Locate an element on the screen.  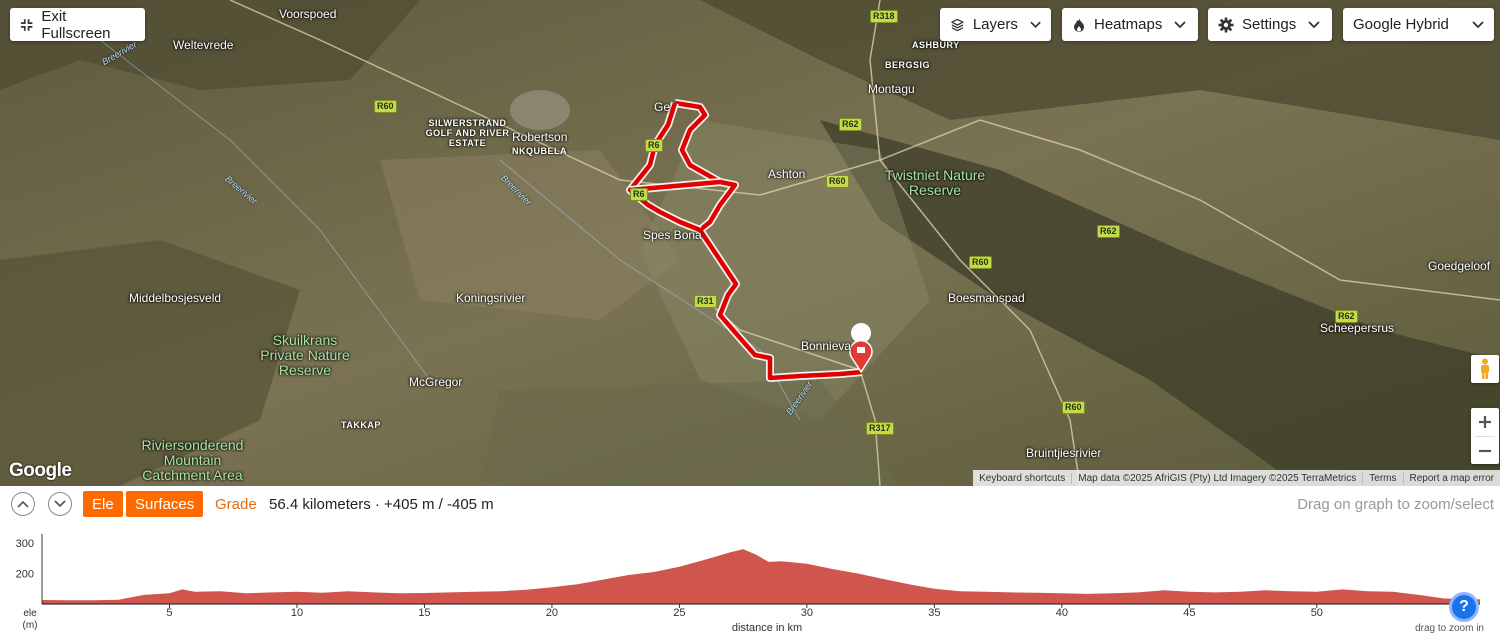
place-nkqubela: NKQUBELA is located at coordinates (539, 151).